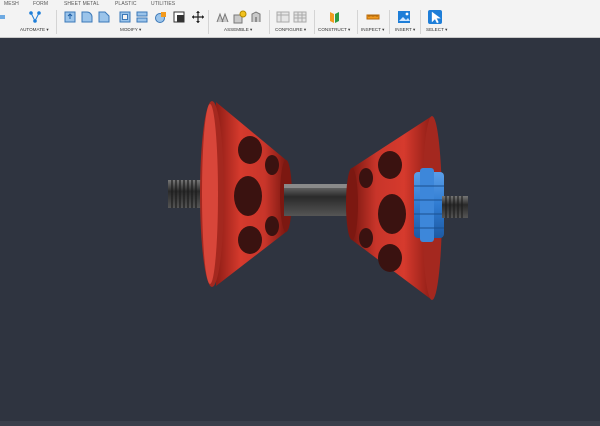  I want to click on new-component-button, so click(223, 17).